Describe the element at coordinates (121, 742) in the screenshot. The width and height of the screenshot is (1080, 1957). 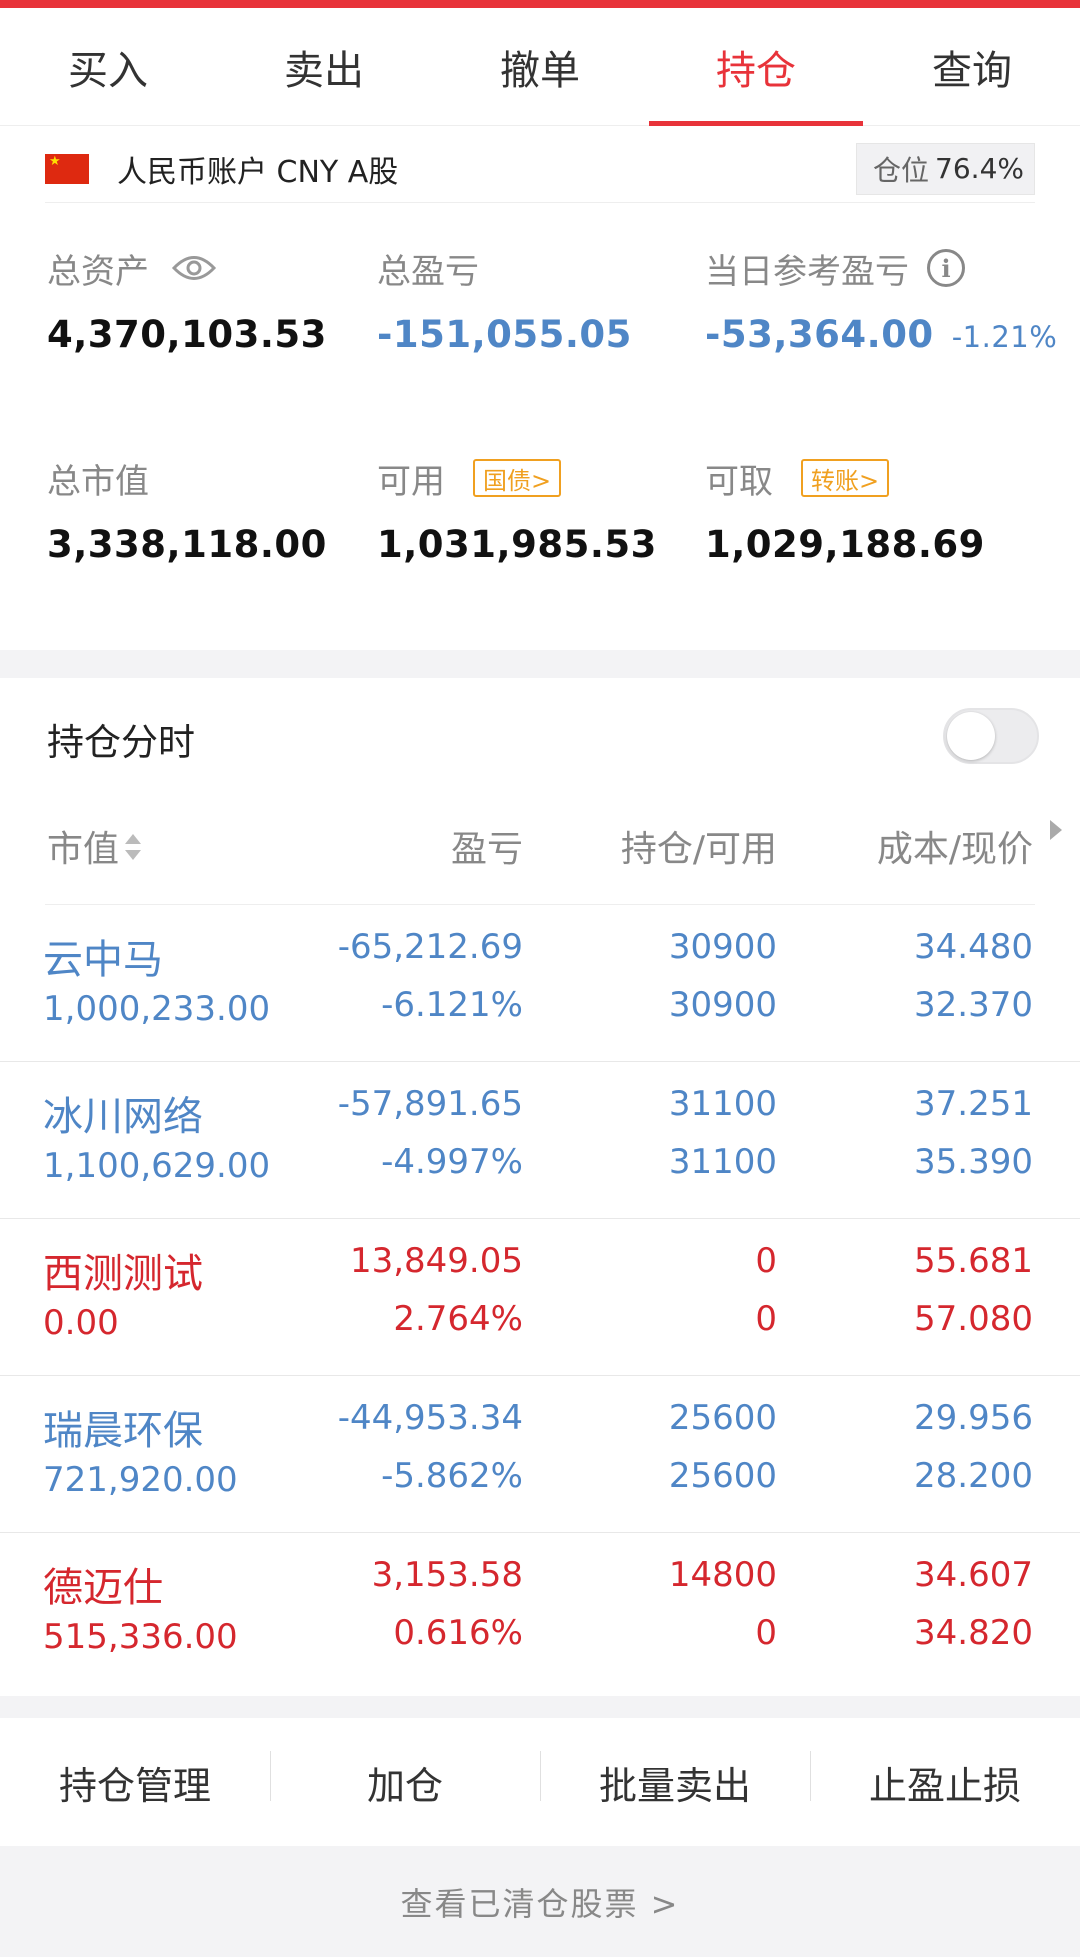
I see `holdings-intraday-title: 持仓分时` at that location.